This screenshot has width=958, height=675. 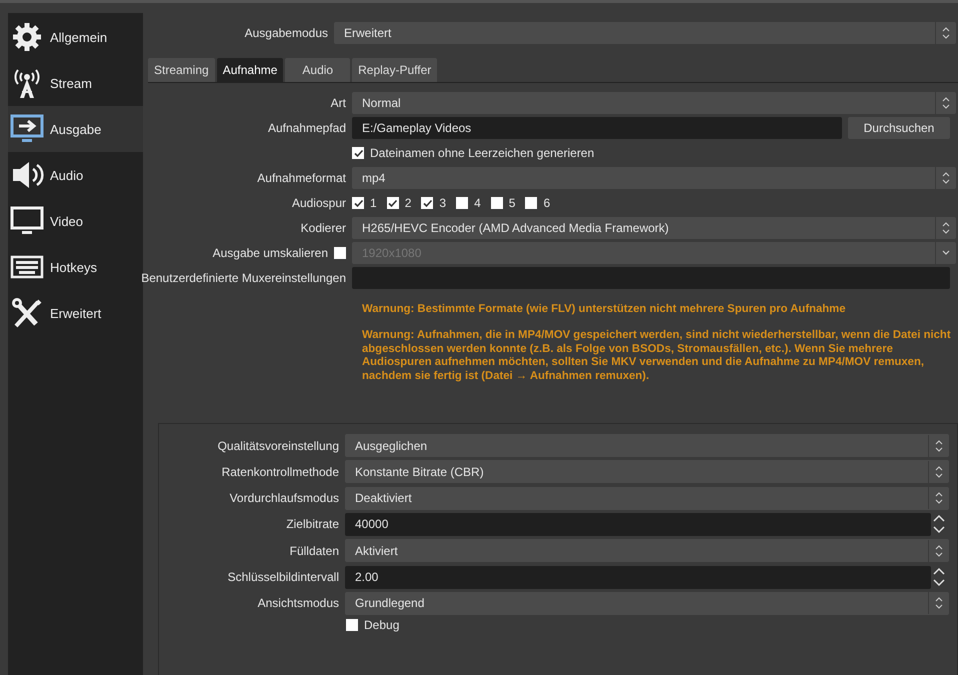 I want to click on input-field: 2.00, so click(x=638, y=577).